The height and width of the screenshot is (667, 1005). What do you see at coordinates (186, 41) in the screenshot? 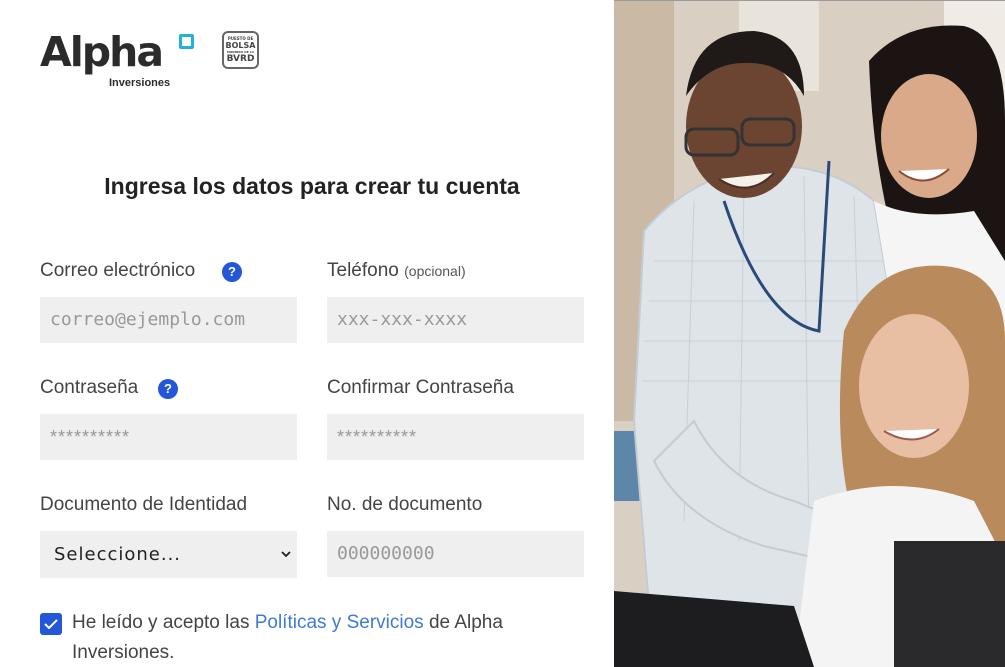
I see `logo-square-icon` at bounding box center [186, 41].